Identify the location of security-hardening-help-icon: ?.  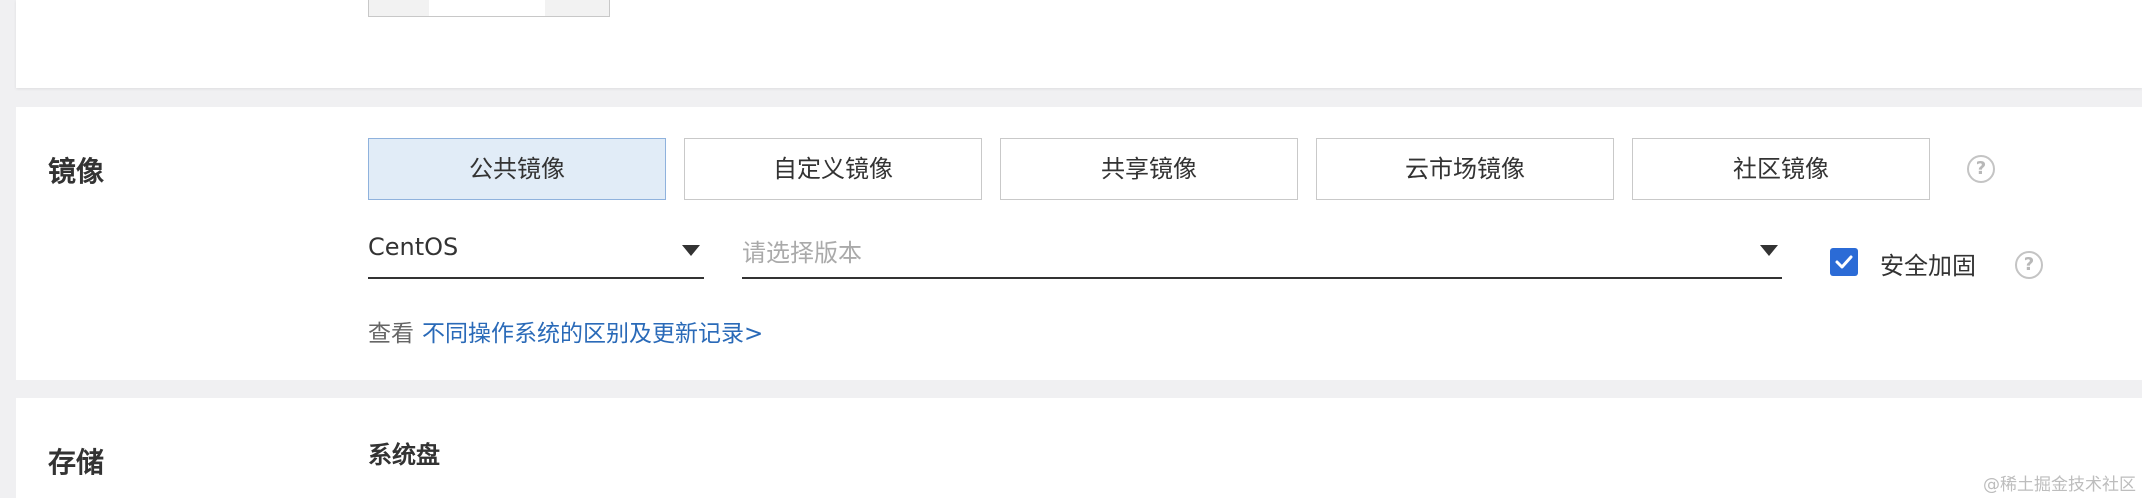
(2029, 265).